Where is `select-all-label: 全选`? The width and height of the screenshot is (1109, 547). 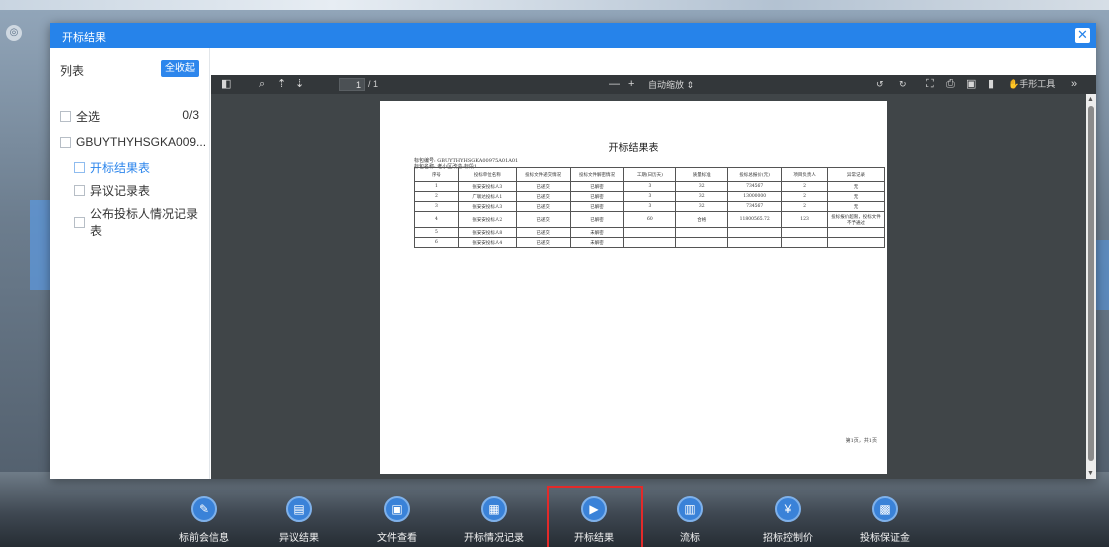 select-all-label: 全选 is located at coordinates (88, 117).